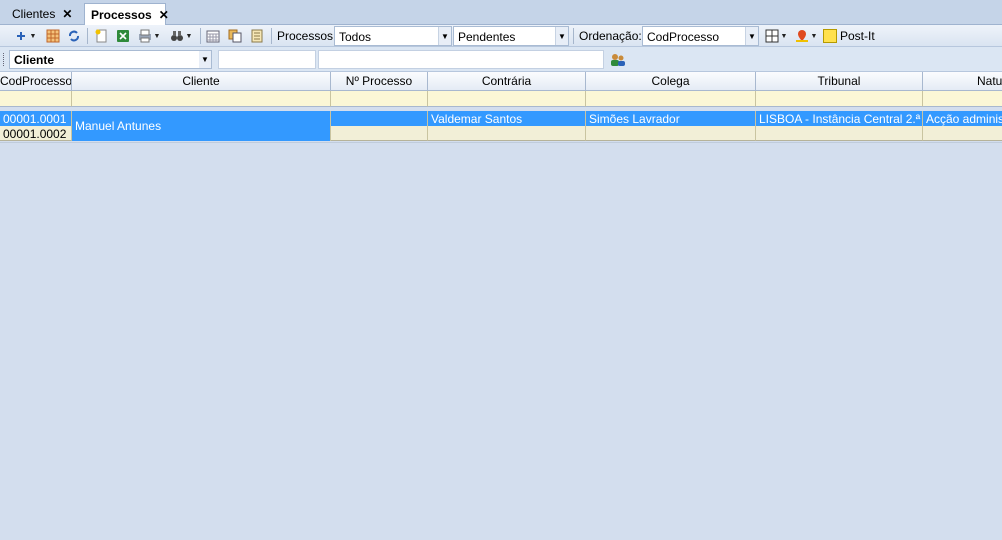 The image size is (1002, 540). I want to click on ordenacao-select: CodProcesso ▼, so click(700, 36).